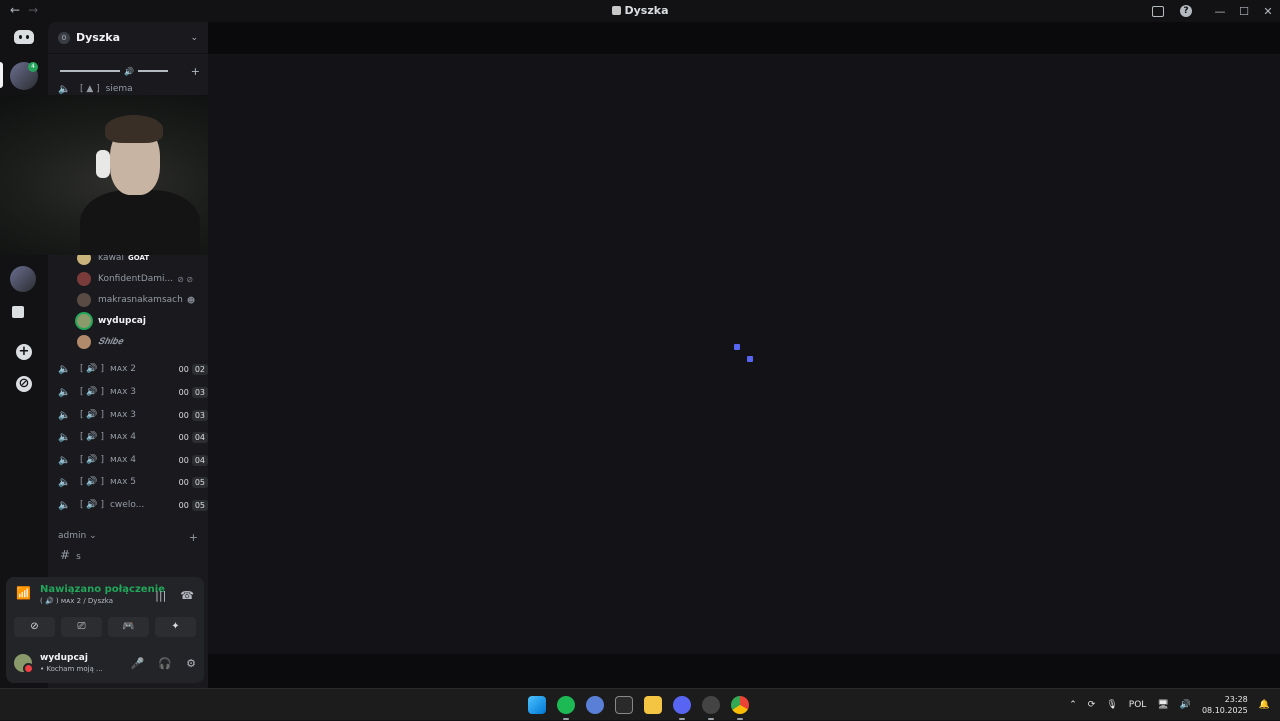  Describe the element at coordinates (1111, 705) in the screenshot. I see `microphone-tray-icon: 🎙` at that location.